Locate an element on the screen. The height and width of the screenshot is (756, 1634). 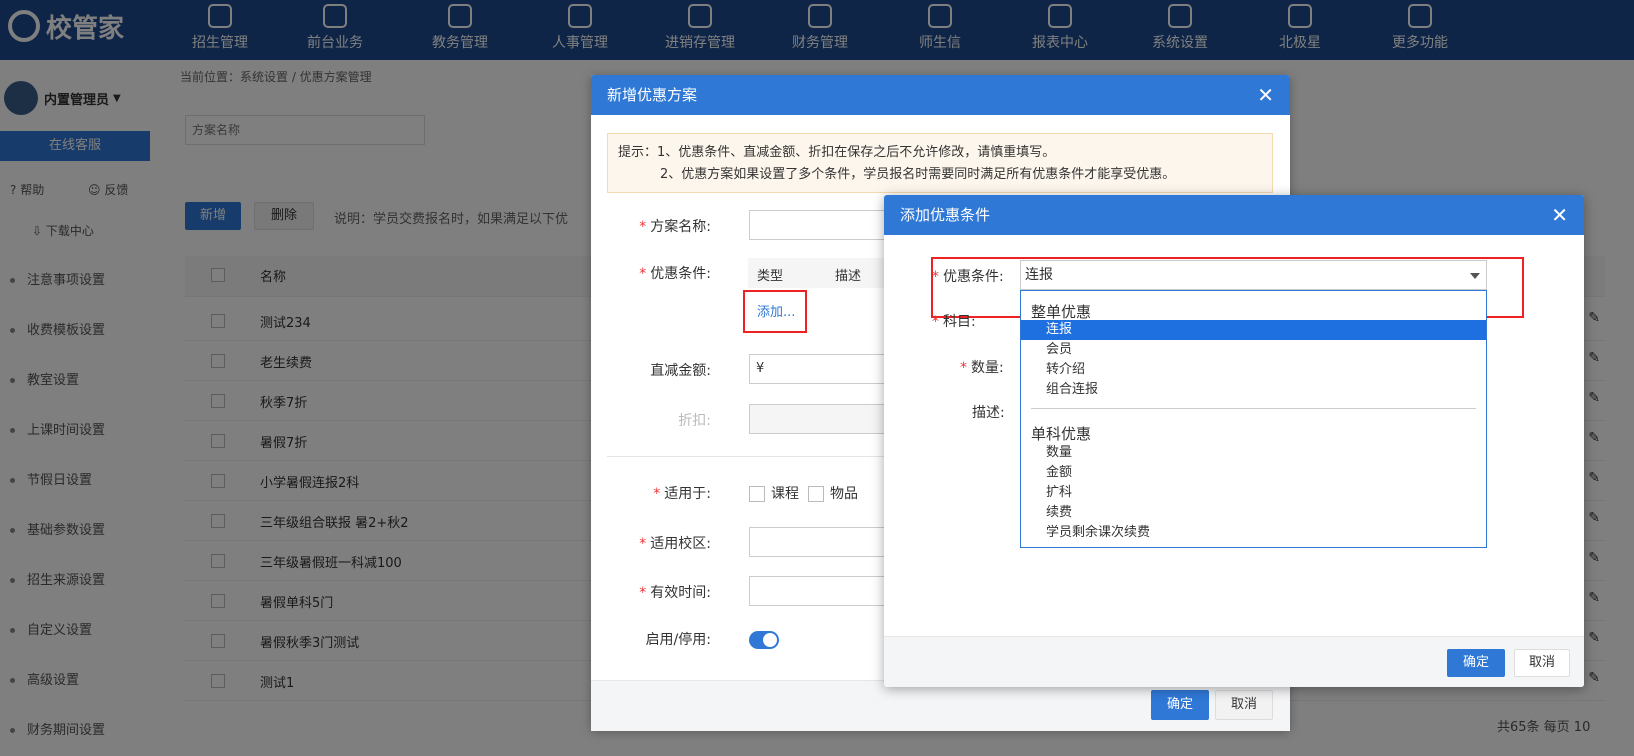
dialog-footer: 确定 取消 is located at coordinates (1234, 661).